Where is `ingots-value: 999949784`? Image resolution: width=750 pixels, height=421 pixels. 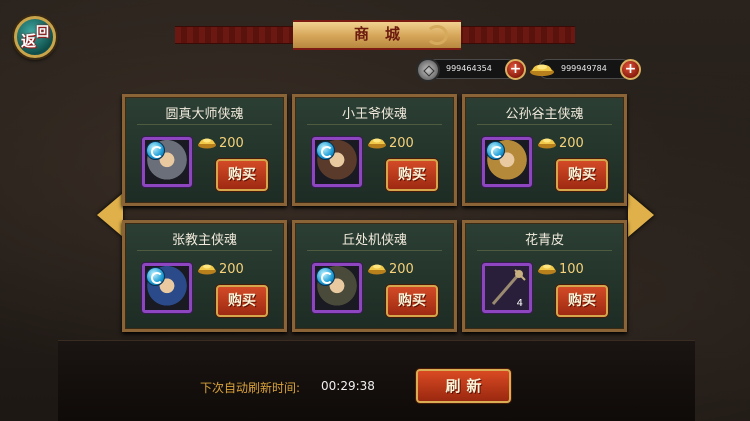
ingots-value: 999949784 is located at coordinates (584, 68).